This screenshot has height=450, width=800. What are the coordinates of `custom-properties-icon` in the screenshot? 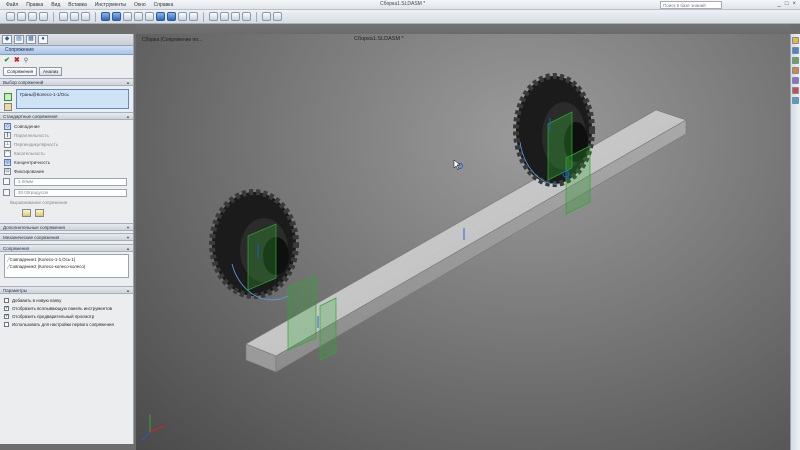 It's located at (795, 100).